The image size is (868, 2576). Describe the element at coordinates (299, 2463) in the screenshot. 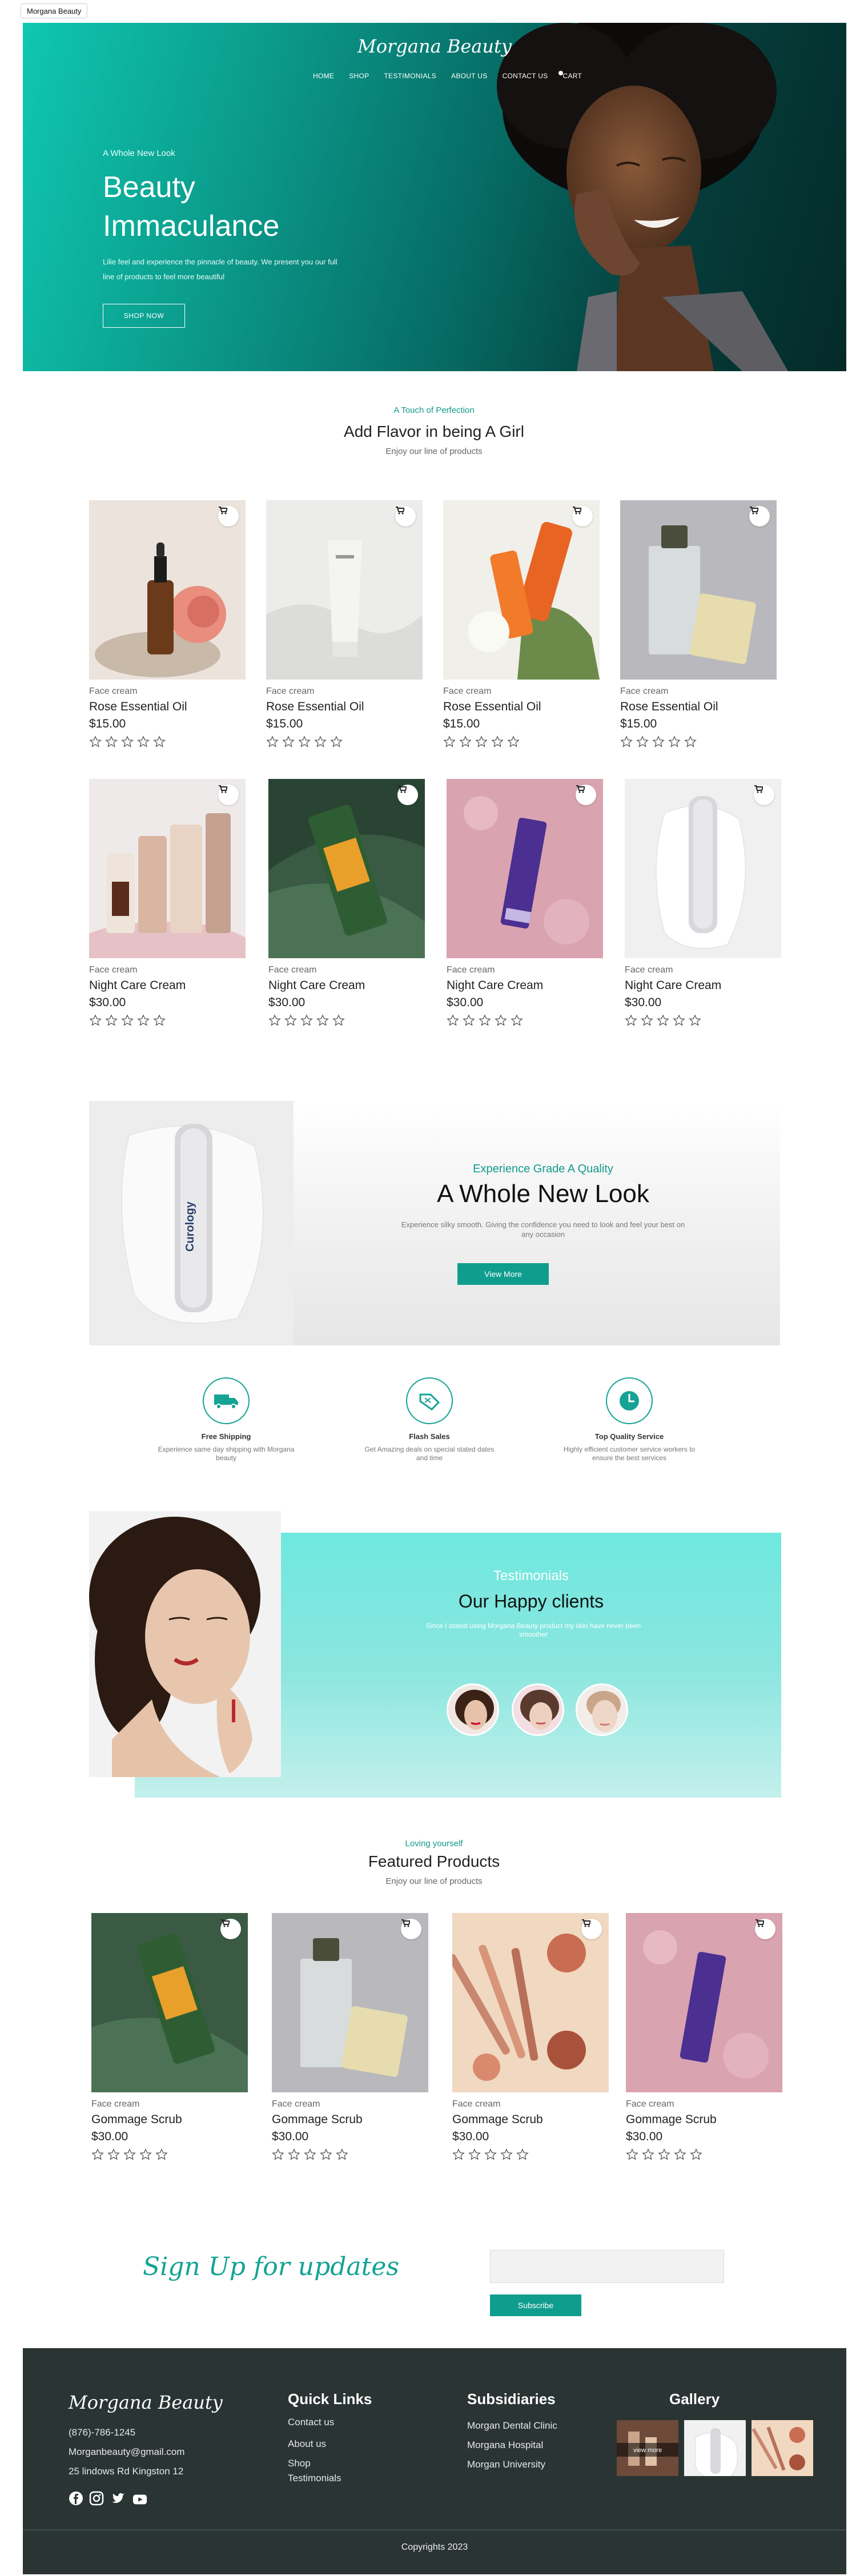

I see `footer-link-shop: Shop` at that location.